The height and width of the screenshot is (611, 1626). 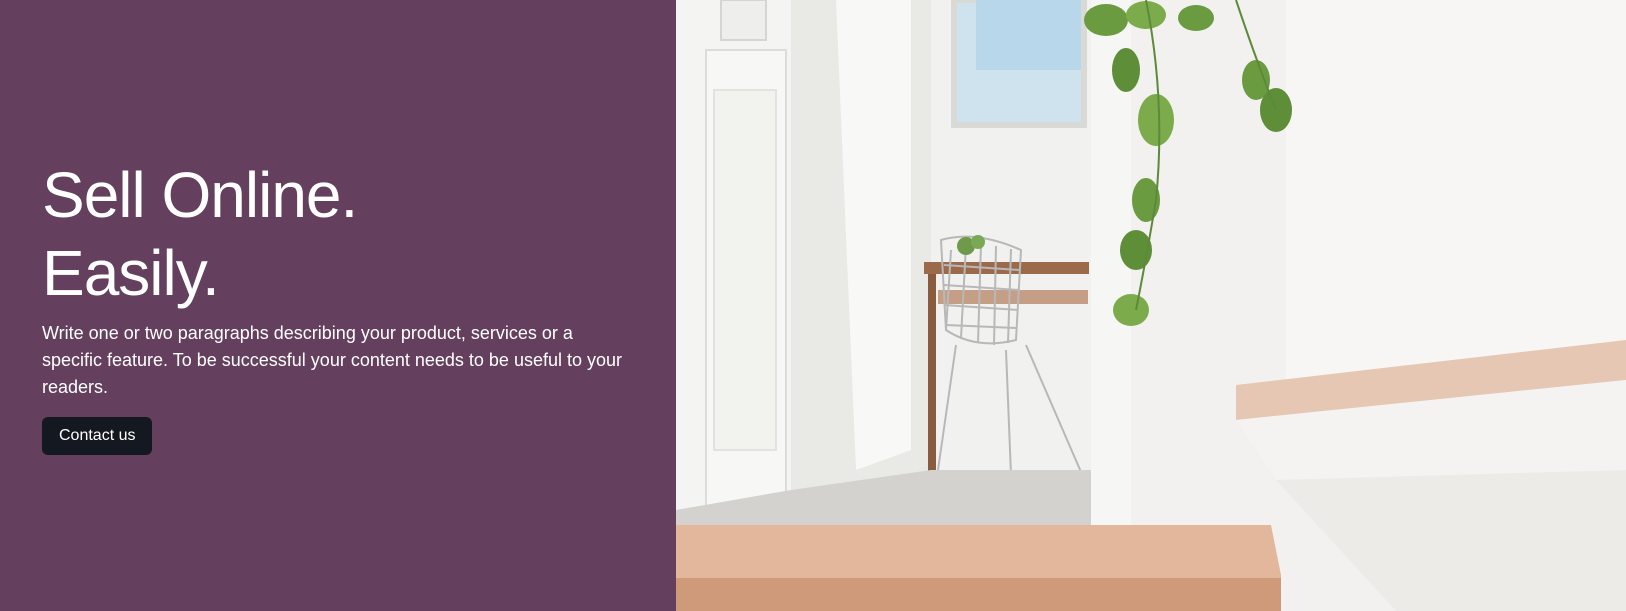 I want to click on hero-headline: Sell Online. Easily., so click(x=342, y=234).